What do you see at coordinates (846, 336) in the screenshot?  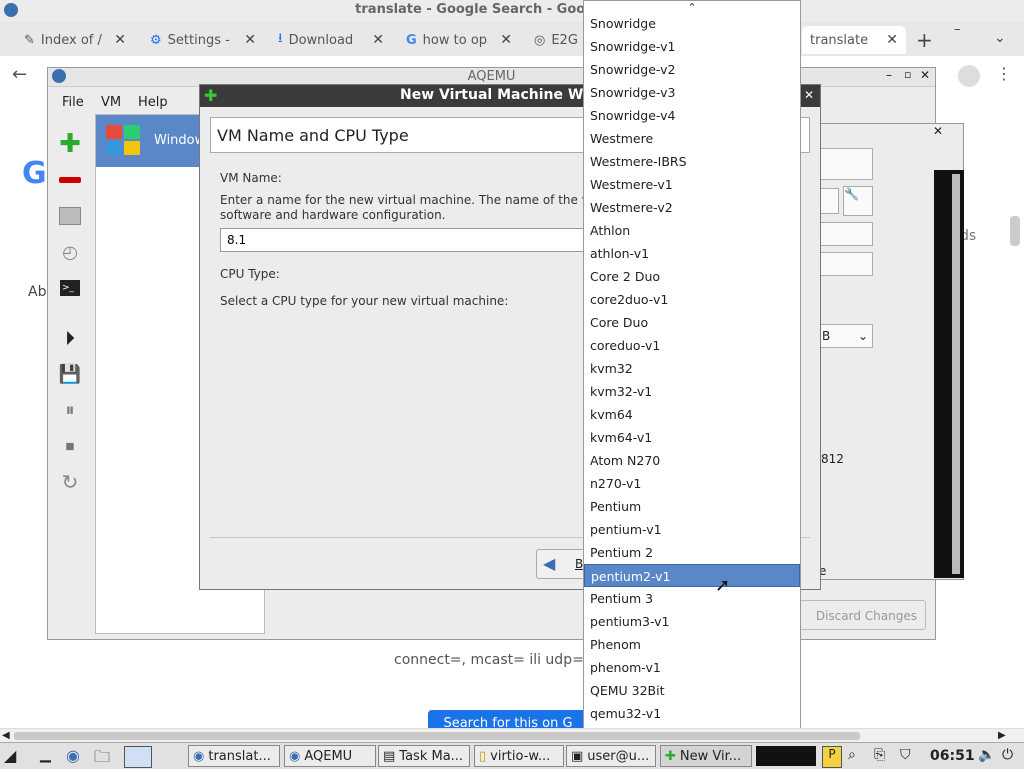 I see `memory-unit-combo: B ⌄` at bounding box center [846, 336].